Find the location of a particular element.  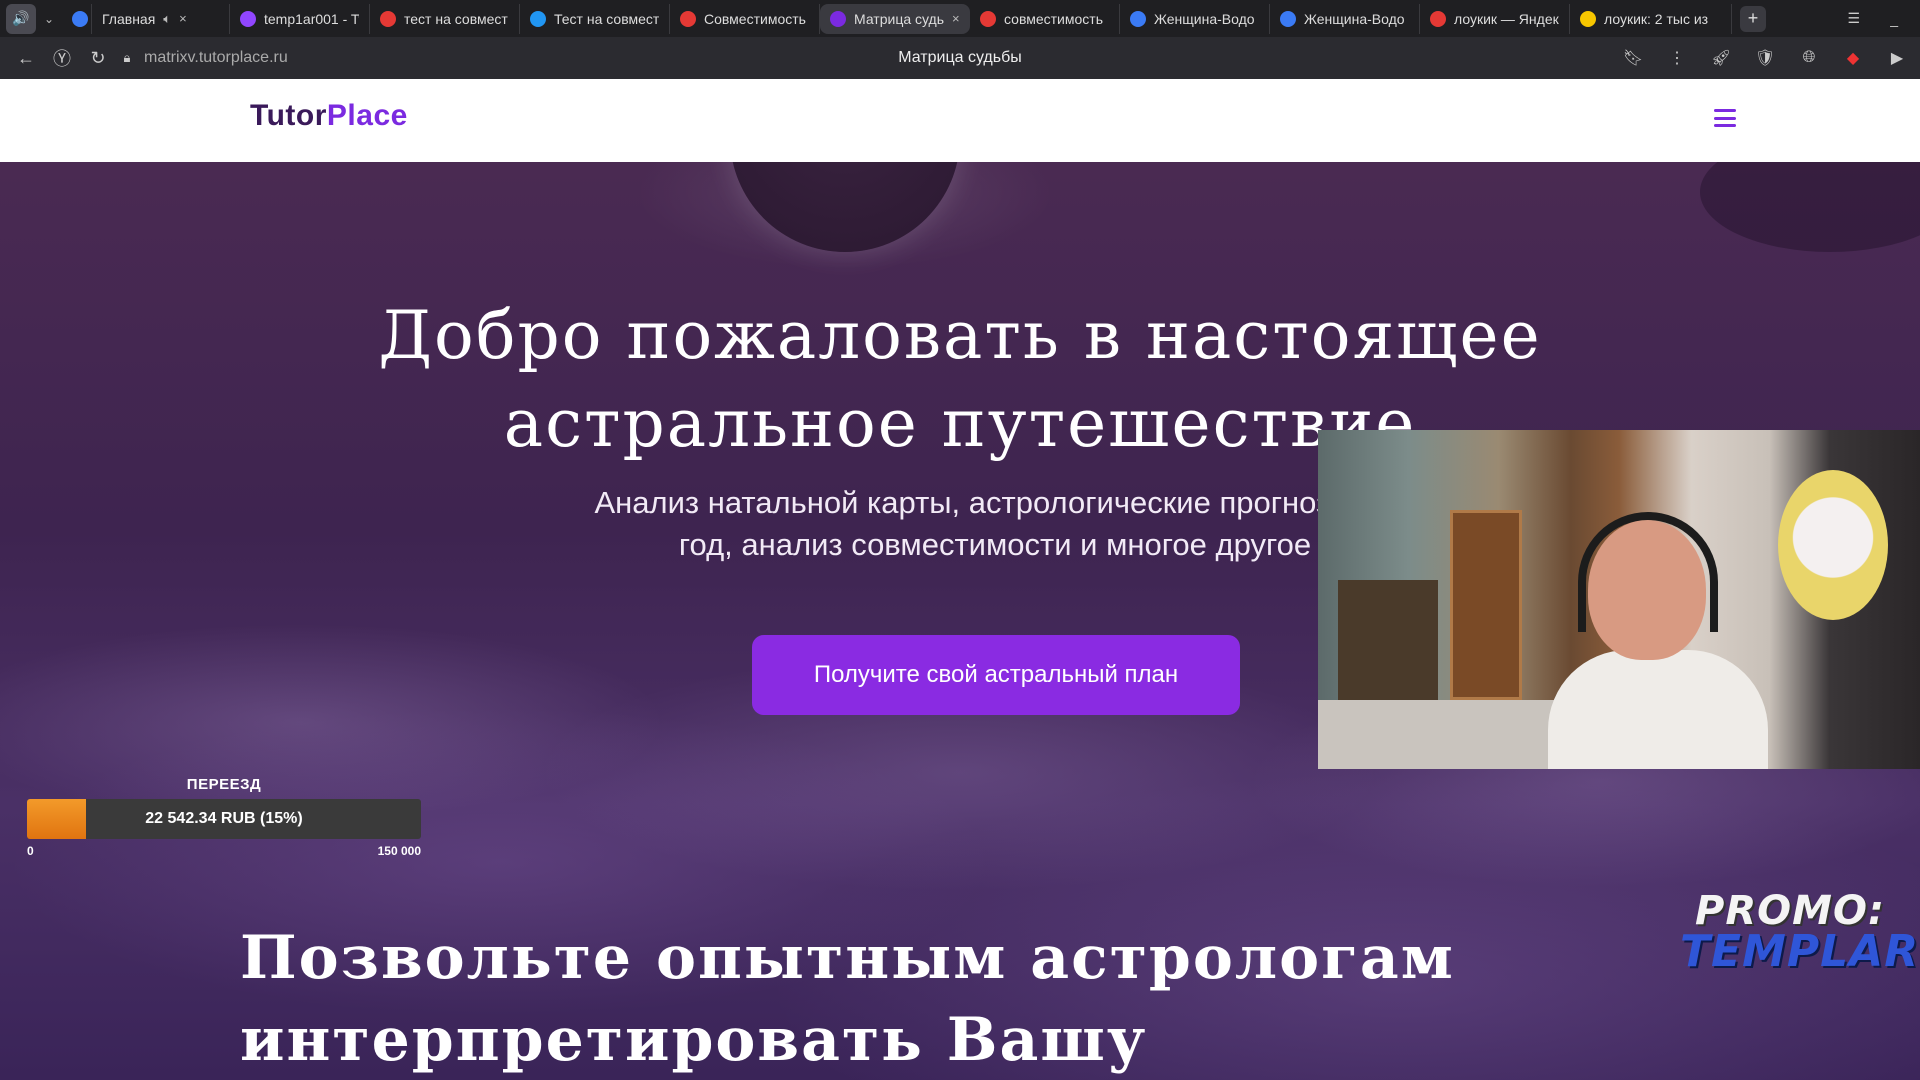

lock-icon: 🔒︎ is located at coordinates (127, 57).